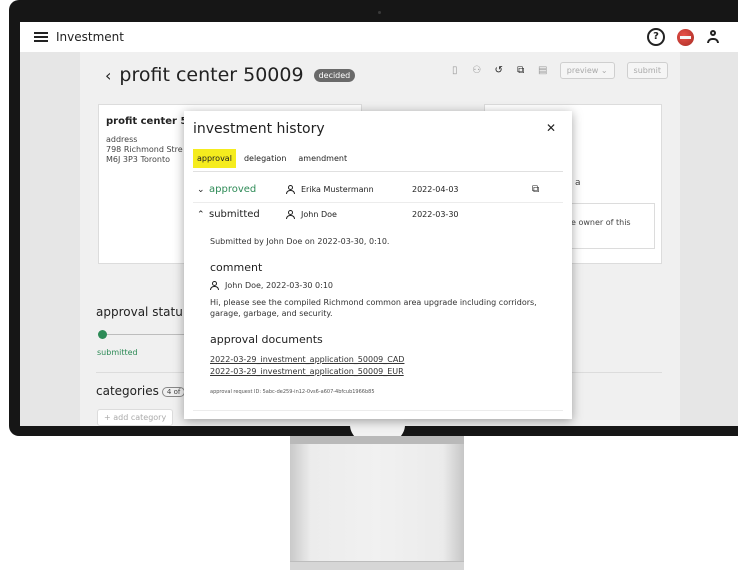 The image size is (738, 570). What do you see at coordinates (349, 214) in the screenshot?
I see `row-user: John Doe` at bounding box center [349, 214].